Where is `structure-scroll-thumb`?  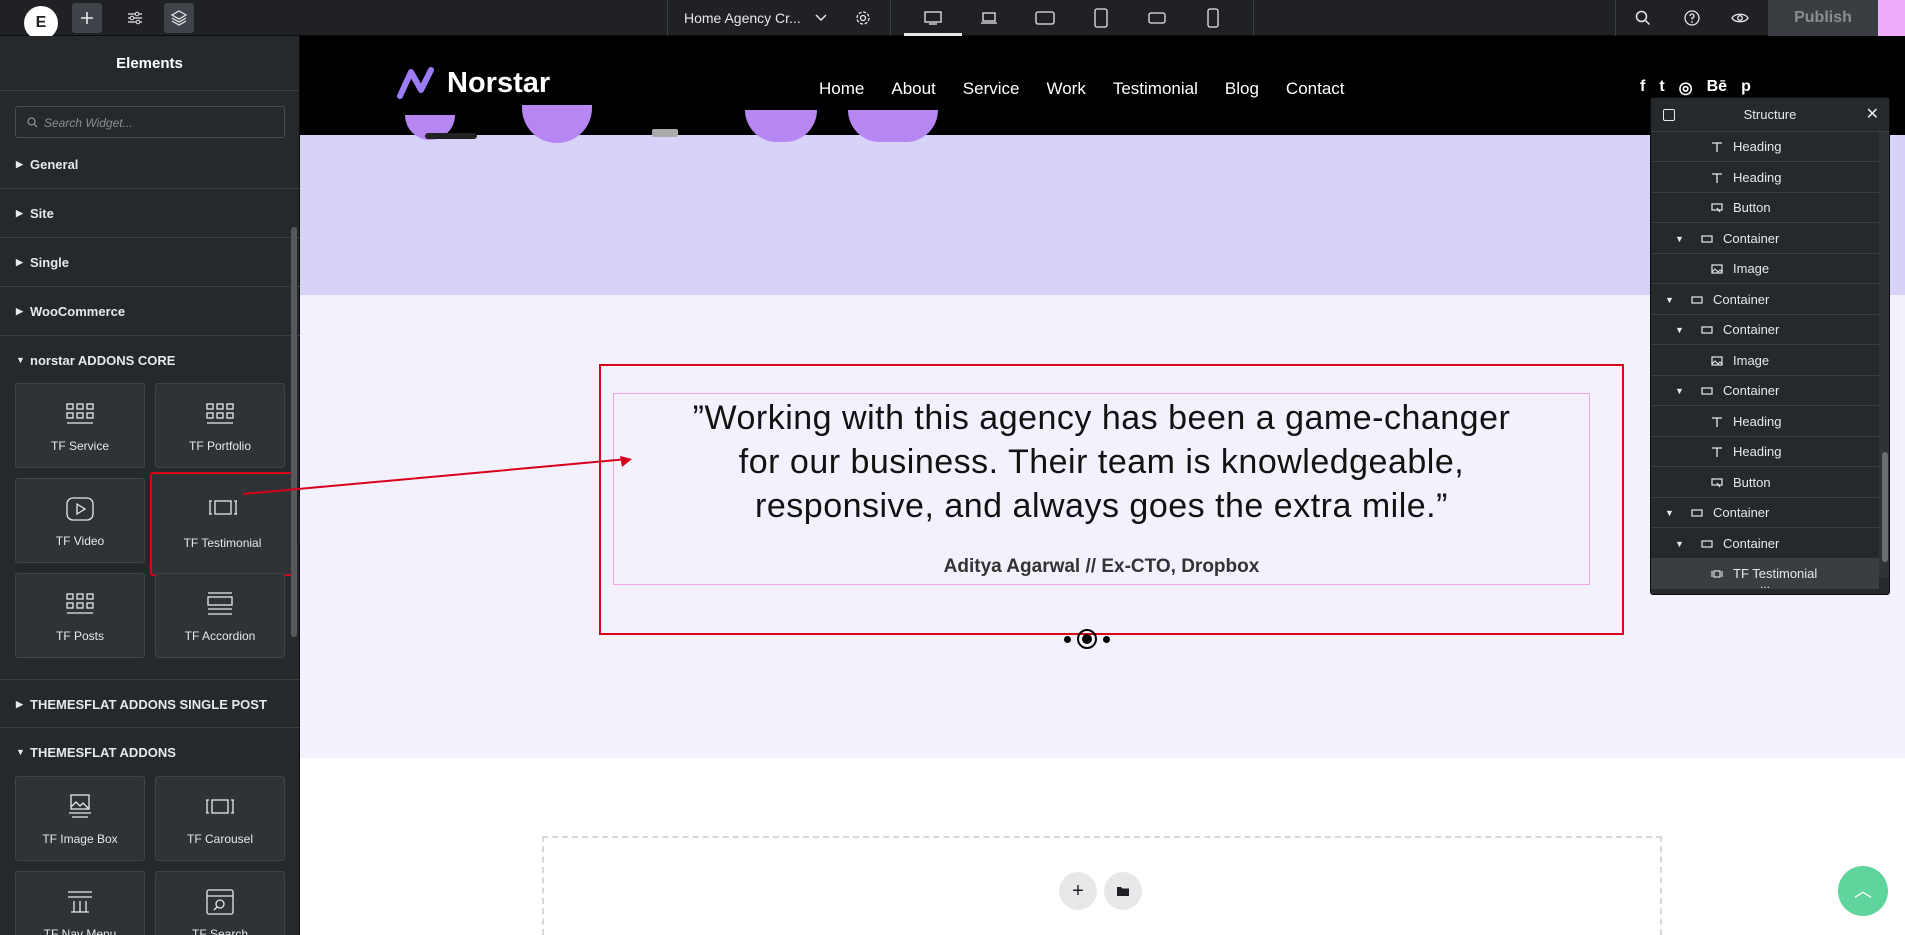
structure-scroll-thumb is located at coordinates (1885, 507).